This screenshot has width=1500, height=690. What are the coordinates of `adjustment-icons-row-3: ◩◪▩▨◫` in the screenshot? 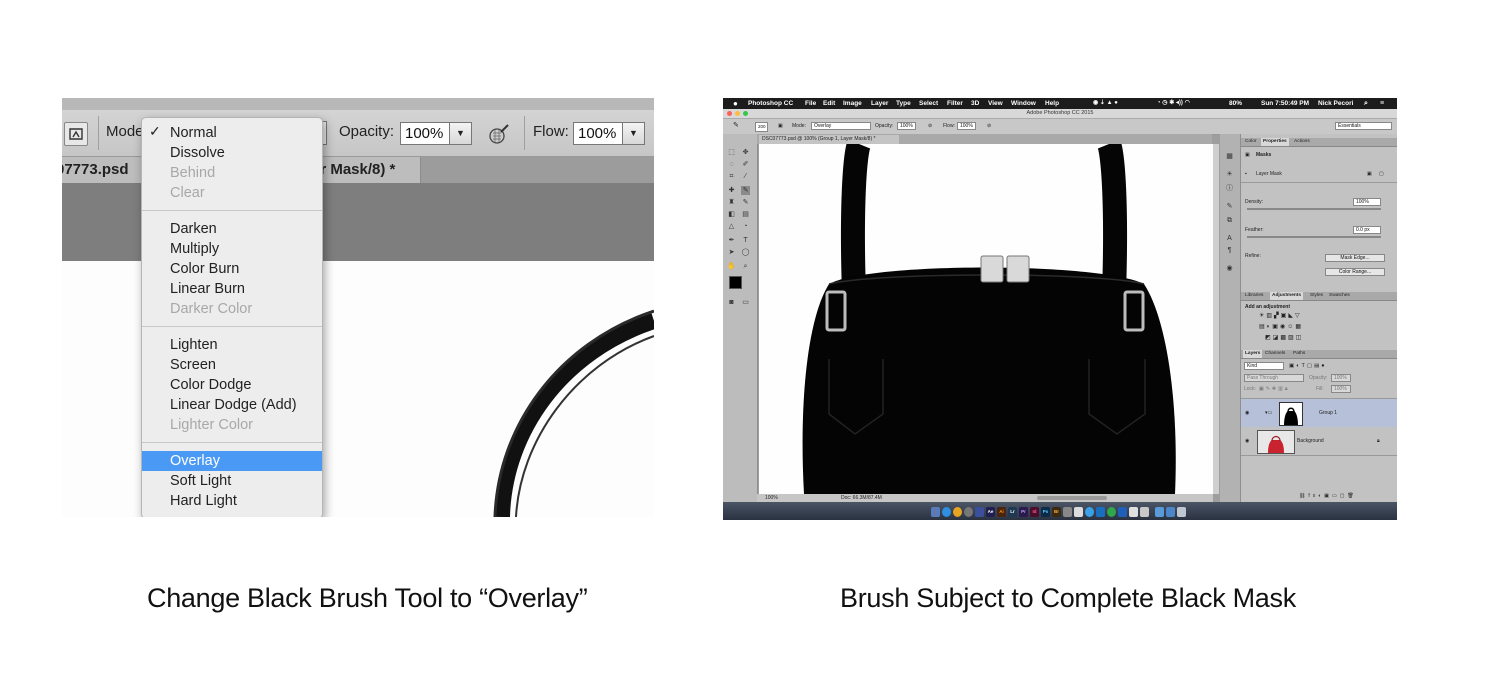 It's located at (1284, 338).